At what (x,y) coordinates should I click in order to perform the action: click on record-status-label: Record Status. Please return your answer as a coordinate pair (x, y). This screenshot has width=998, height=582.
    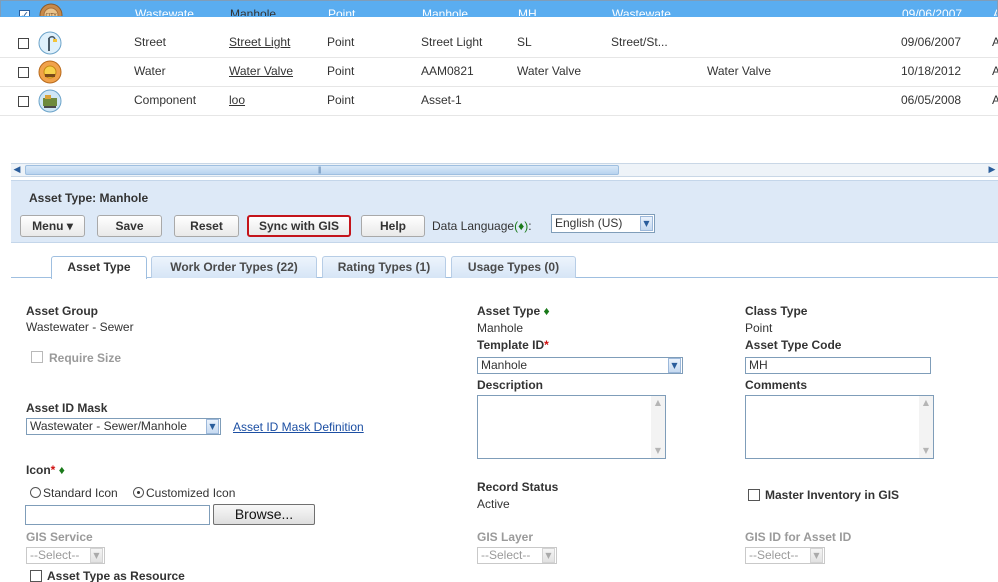
    Looking at the image, I should click on (518, 487).